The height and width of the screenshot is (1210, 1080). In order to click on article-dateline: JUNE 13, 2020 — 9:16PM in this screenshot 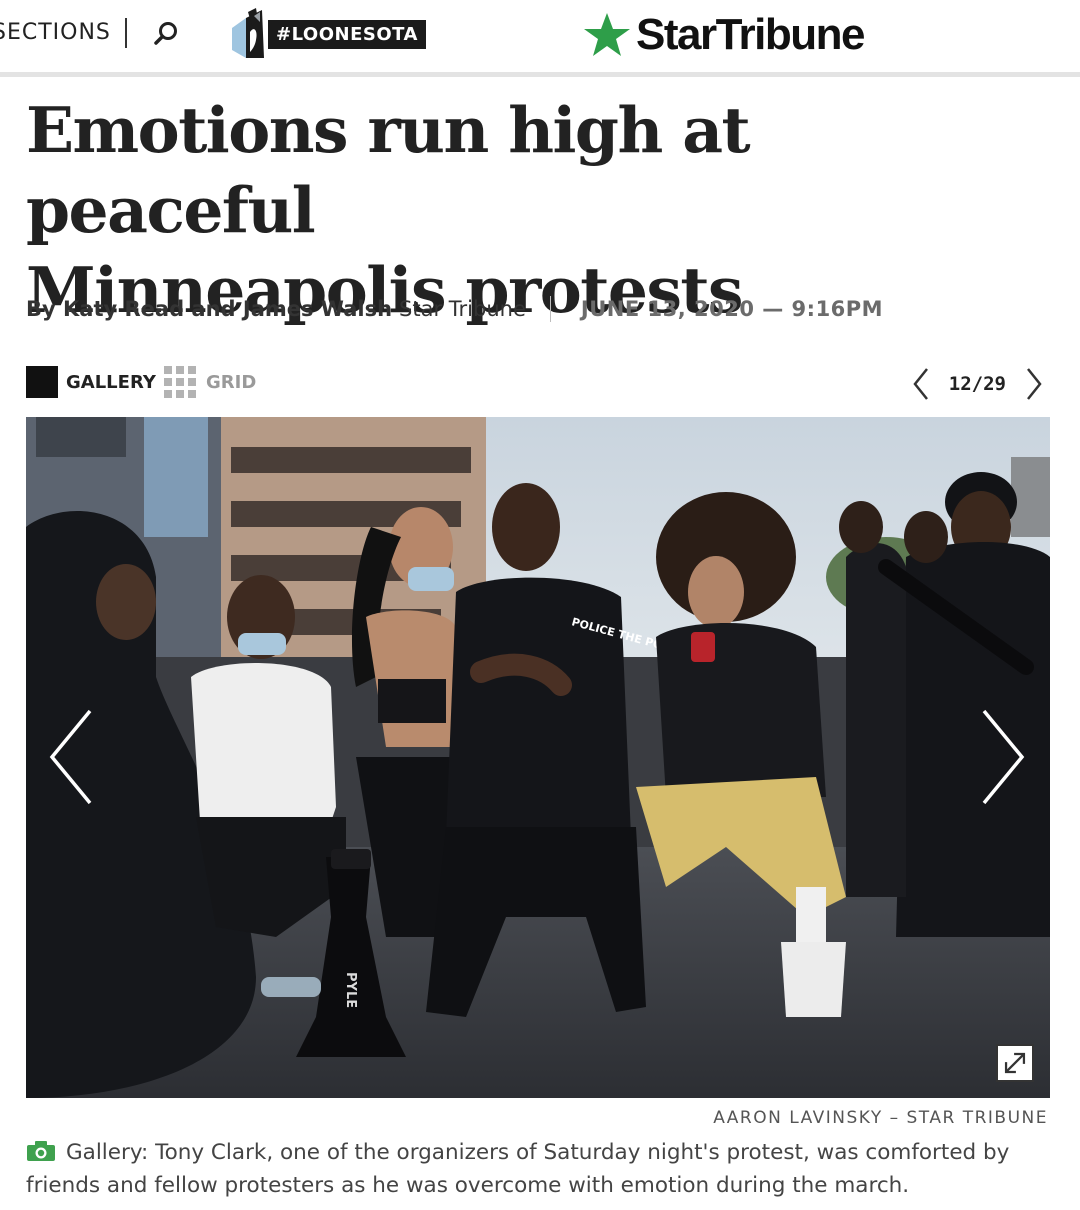, I will do `click(732, 309)`.